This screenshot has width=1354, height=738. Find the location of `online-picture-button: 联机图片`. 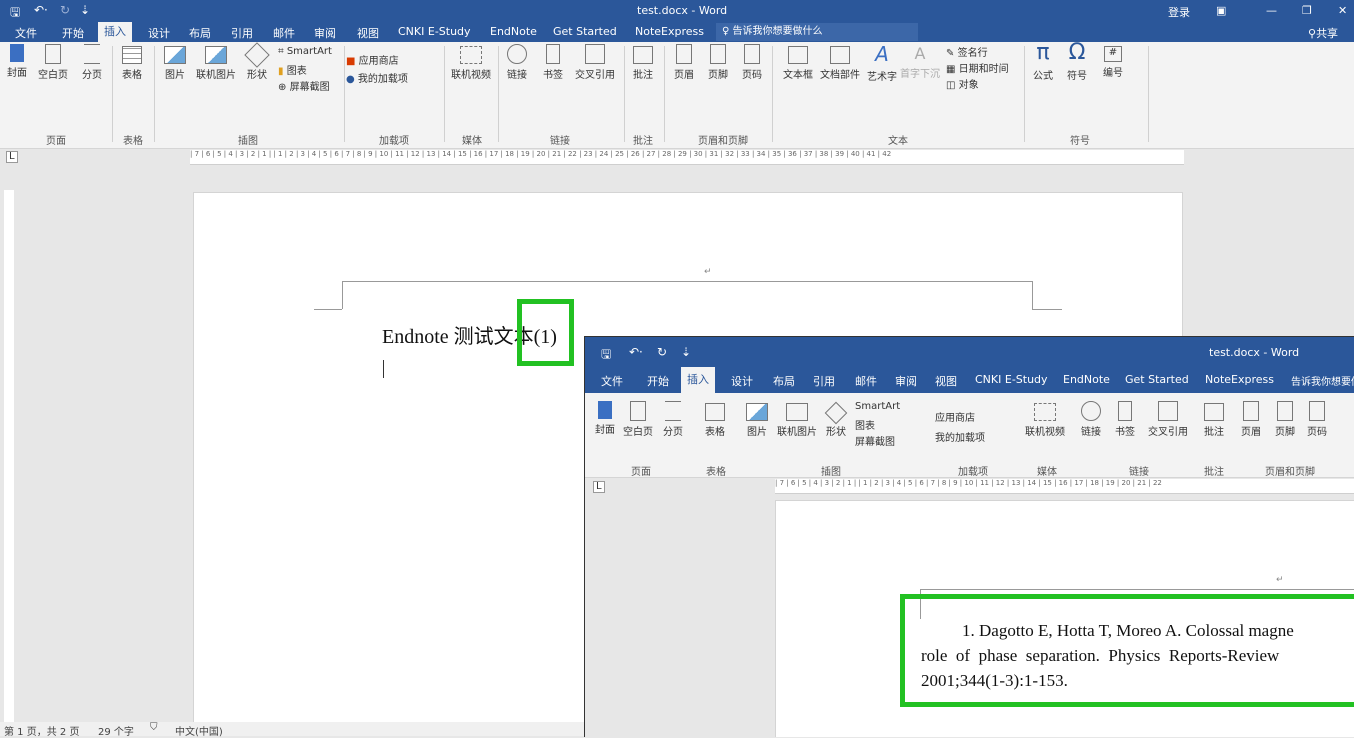

online-picture-button: 联机图片 is located at coordinates (216, 63).